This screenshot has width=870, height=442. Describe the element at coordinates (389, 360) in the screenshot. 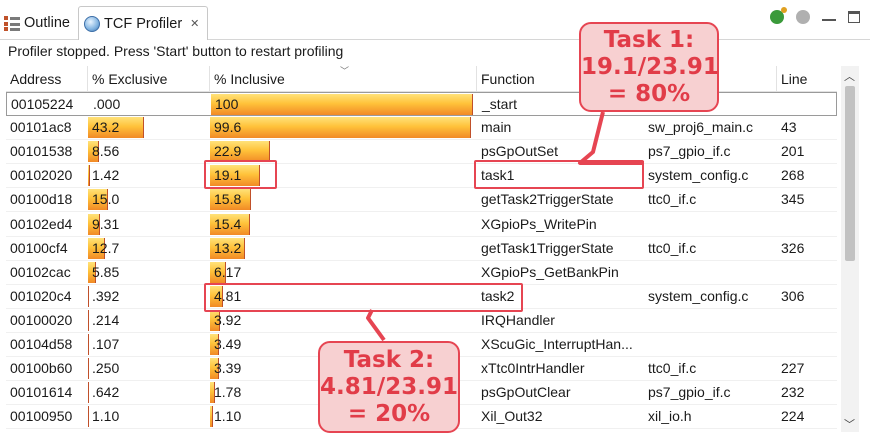

I see `task2-callout-title: Task 2:` at that location.